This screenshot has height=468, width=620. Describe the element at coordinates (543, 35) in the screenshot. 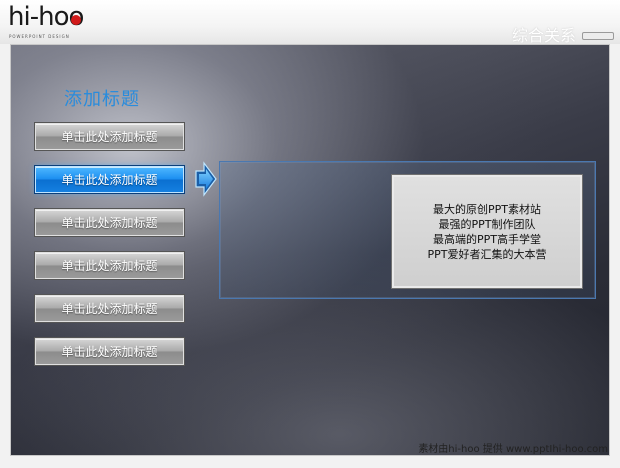

I see `slide-title: 综合关系` at that location.